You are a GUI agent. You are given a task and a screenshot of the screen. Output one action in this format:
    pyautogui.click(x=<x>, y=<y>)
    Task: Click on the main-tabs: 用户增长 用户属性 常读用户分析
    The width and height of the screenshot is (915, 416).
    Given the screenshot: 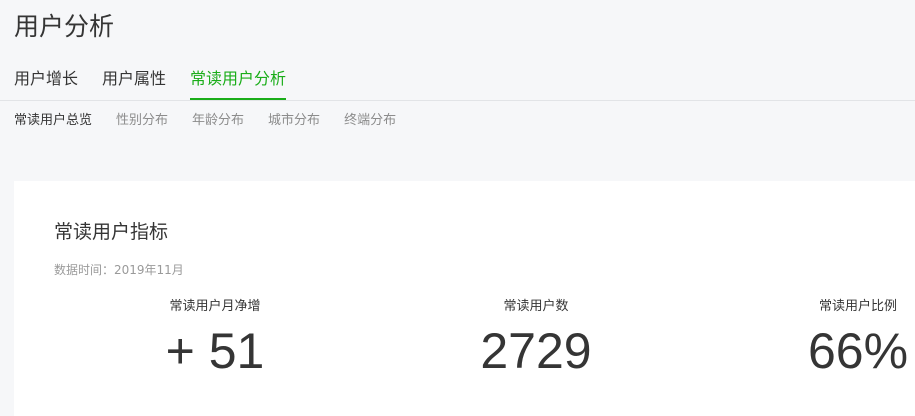 What is the action you would take?
    pyautogui.click(x=162, y=83)
    